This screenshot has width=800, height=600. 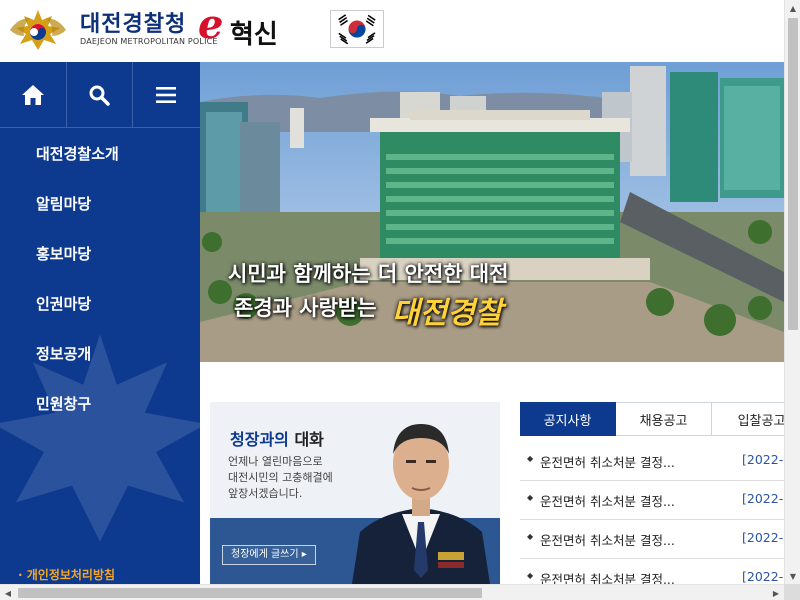 I want to click on menu-item-intro: 대전경찰소개, so click(x=100, y=153).